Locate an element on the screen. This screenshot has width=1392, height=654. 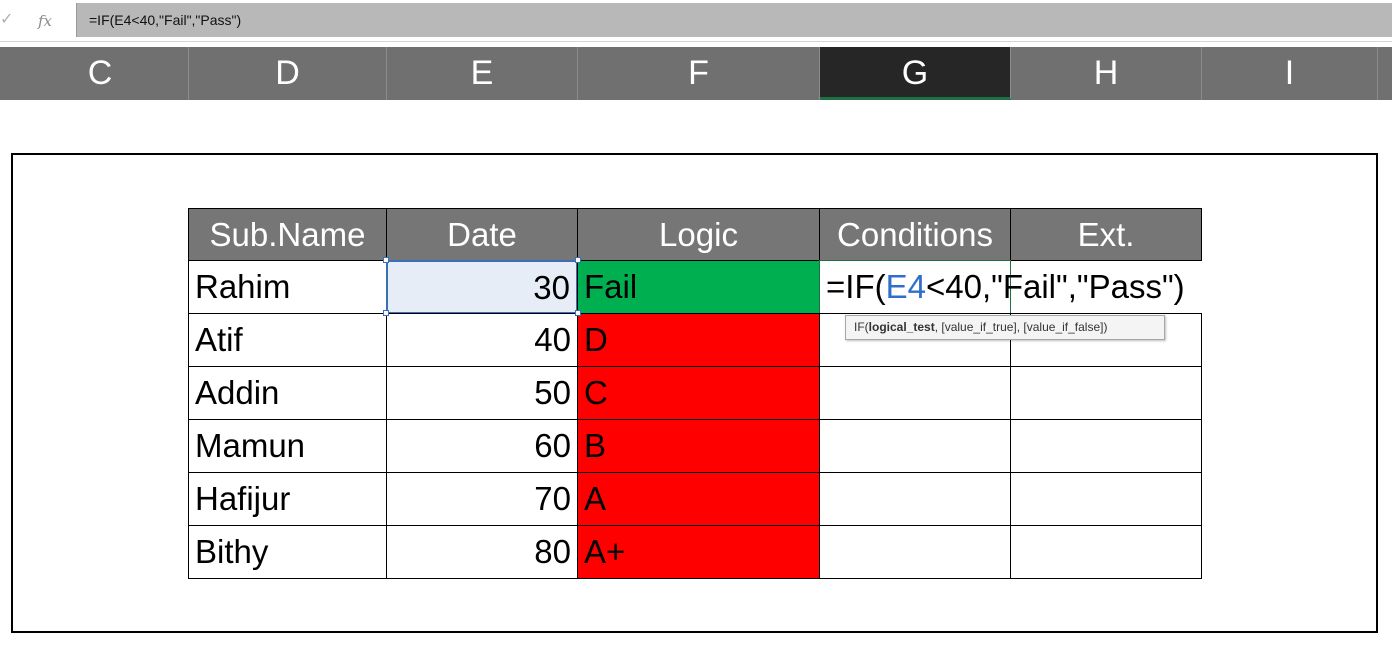
formula-bar: ✓ fx =IF(E4<40,"Fail","Pass") is located at coordinates (696, 21).